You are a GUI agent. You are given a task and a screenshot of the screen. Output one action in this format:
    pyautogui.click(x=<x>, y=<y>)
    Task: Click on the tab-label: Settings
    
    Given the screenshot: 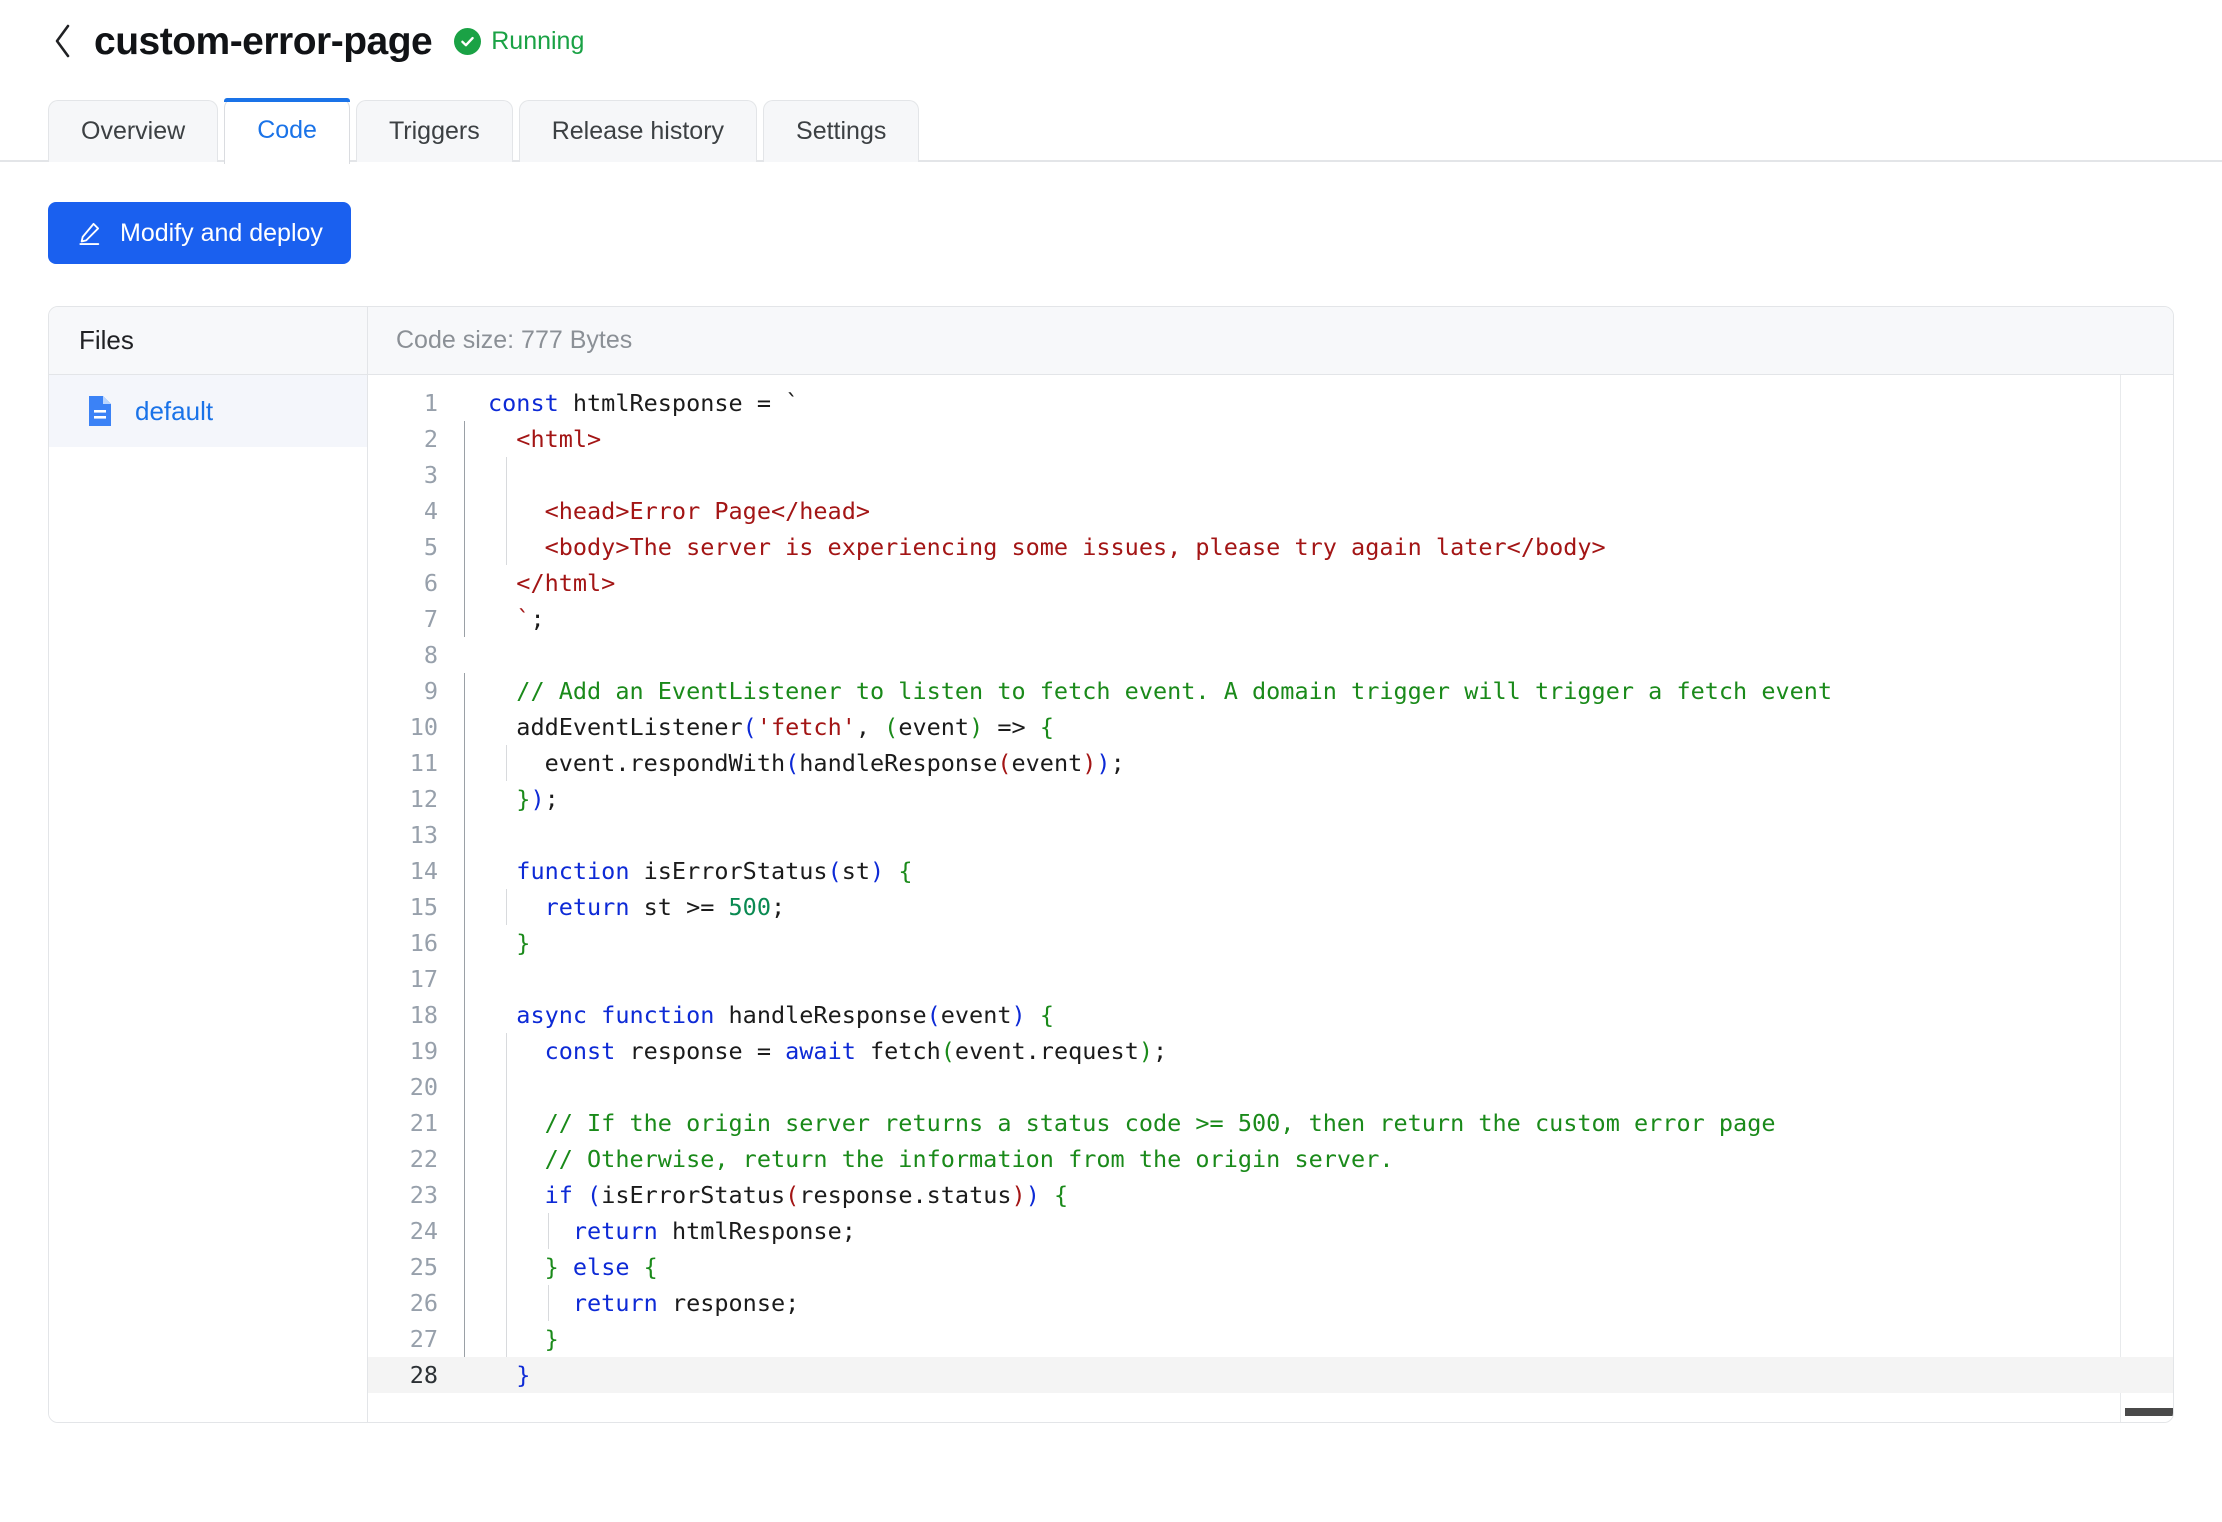 What is the action you would take?
    pyautogui.click(x=841, y=131)
    